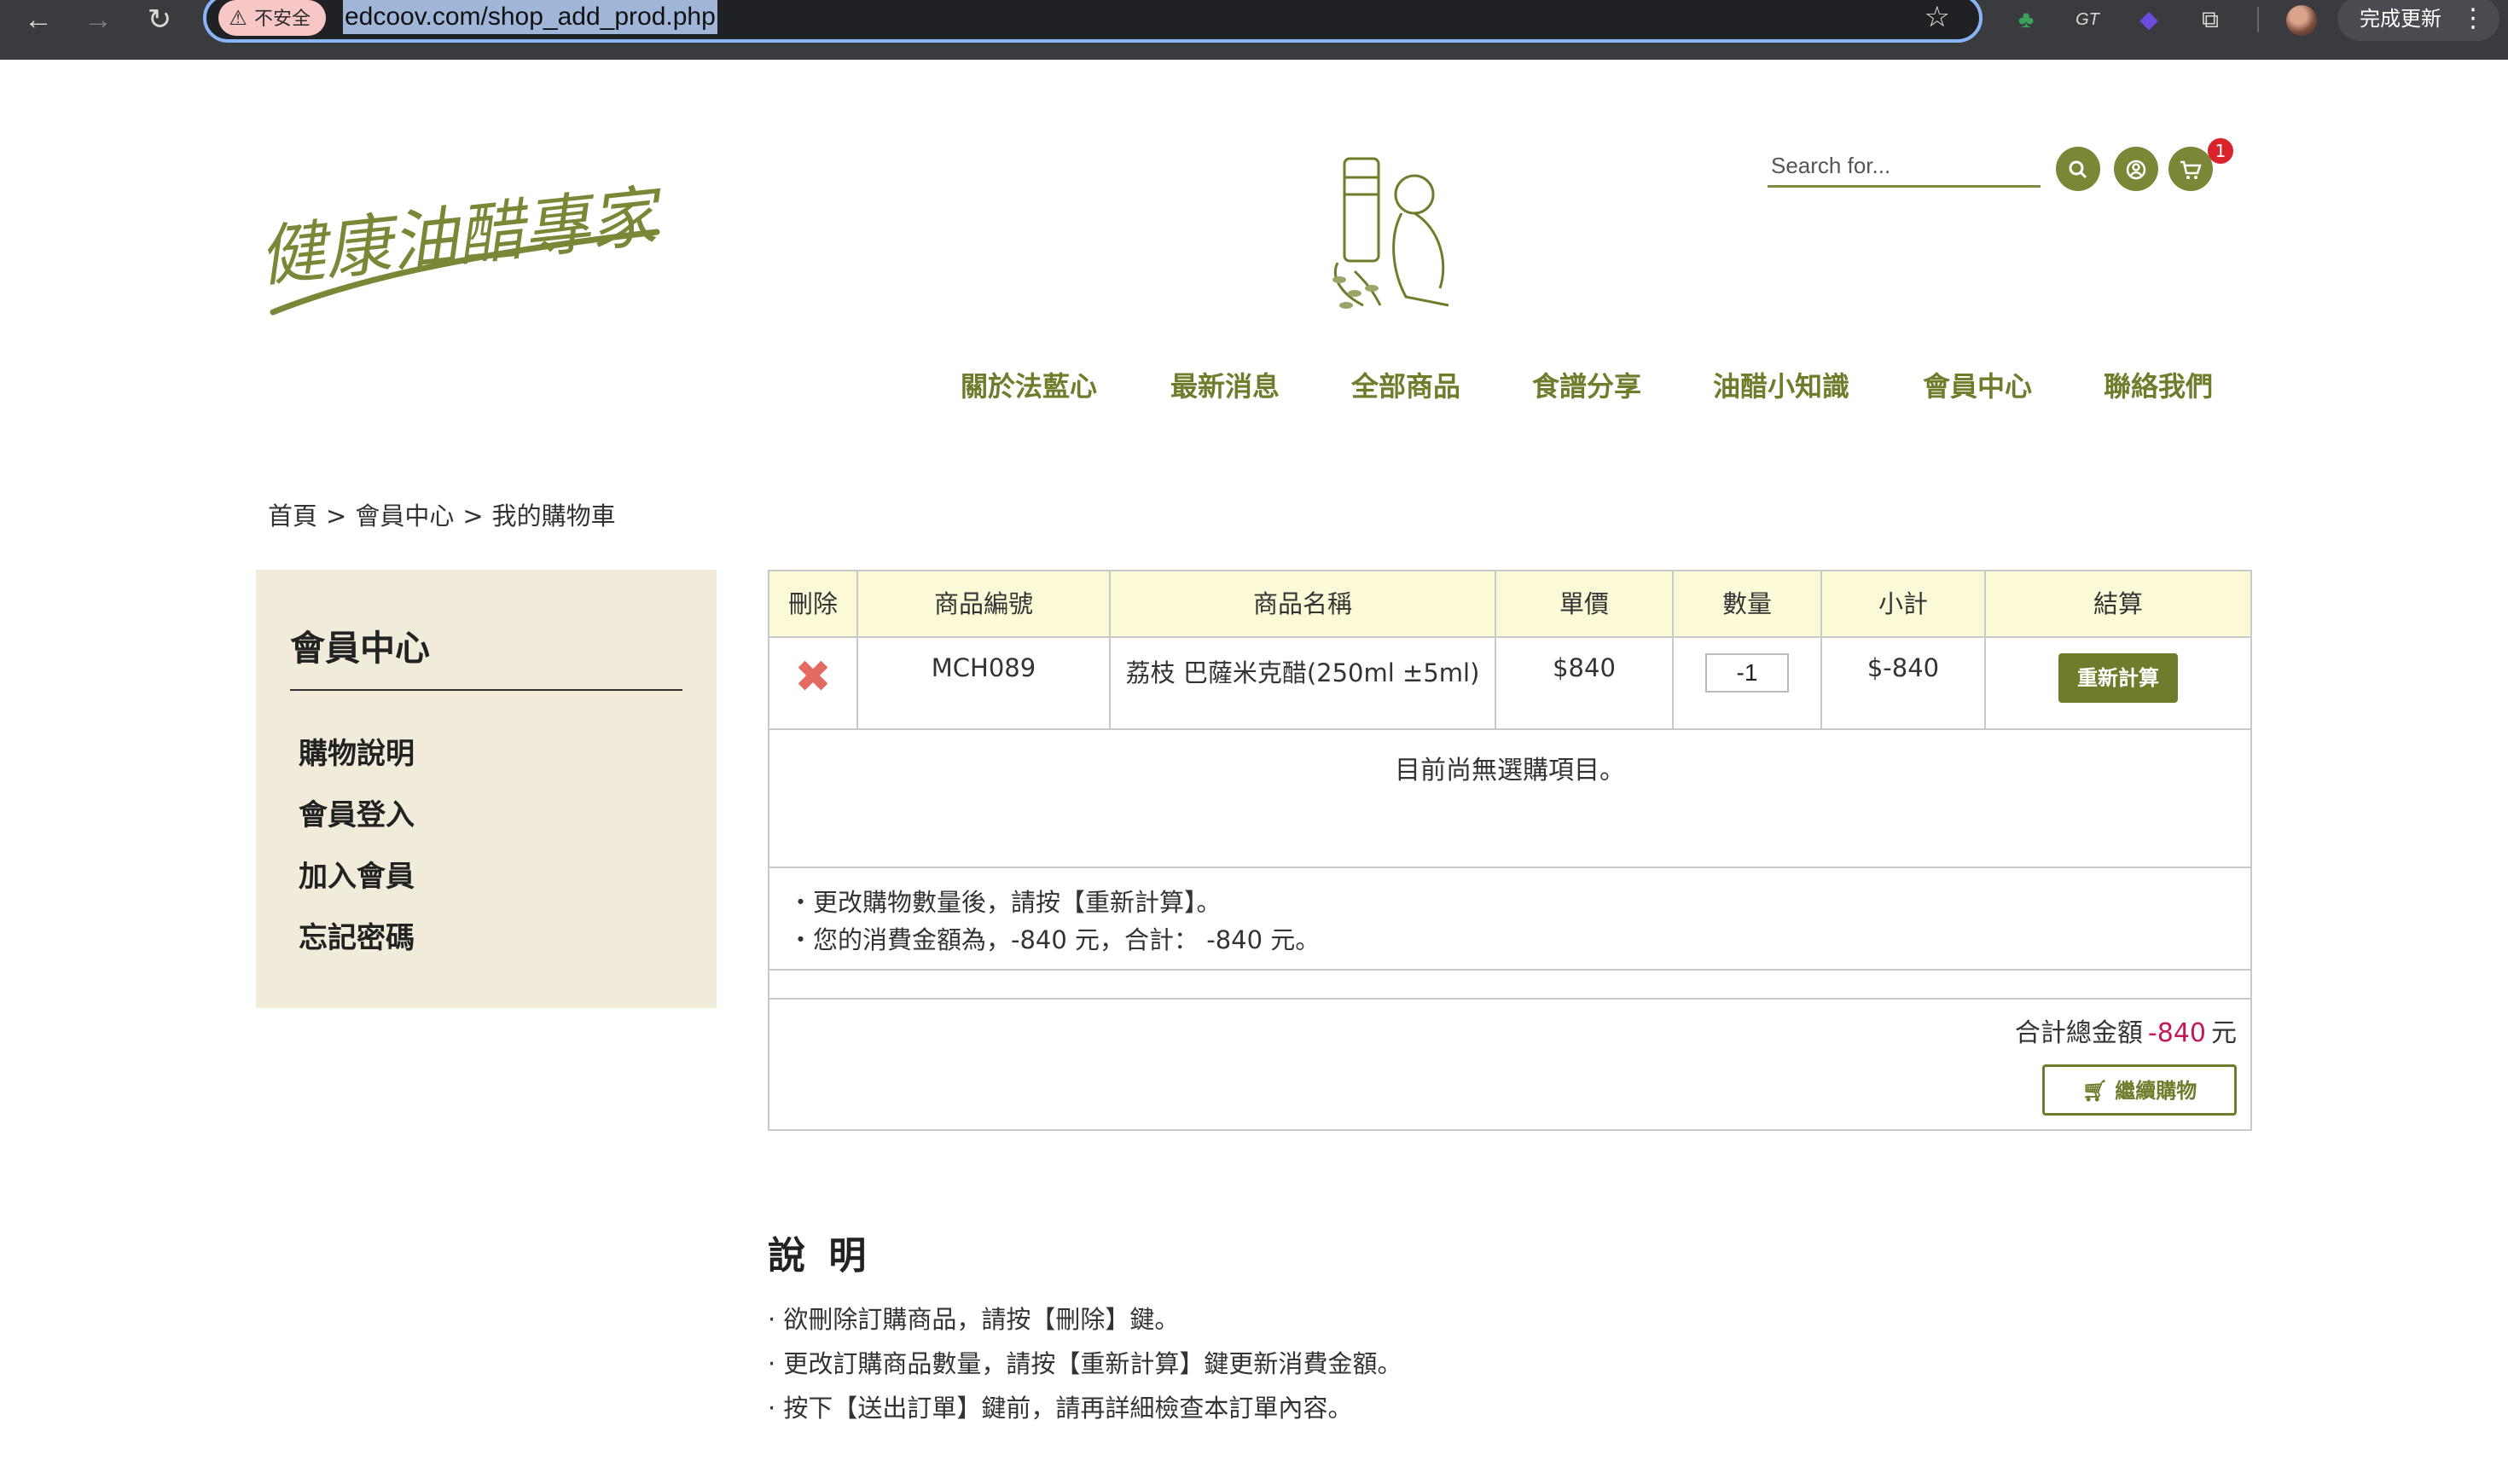  I want to click on continue-shopping-button: 🛒︎ 繼續購物, so click(2139, 1090).